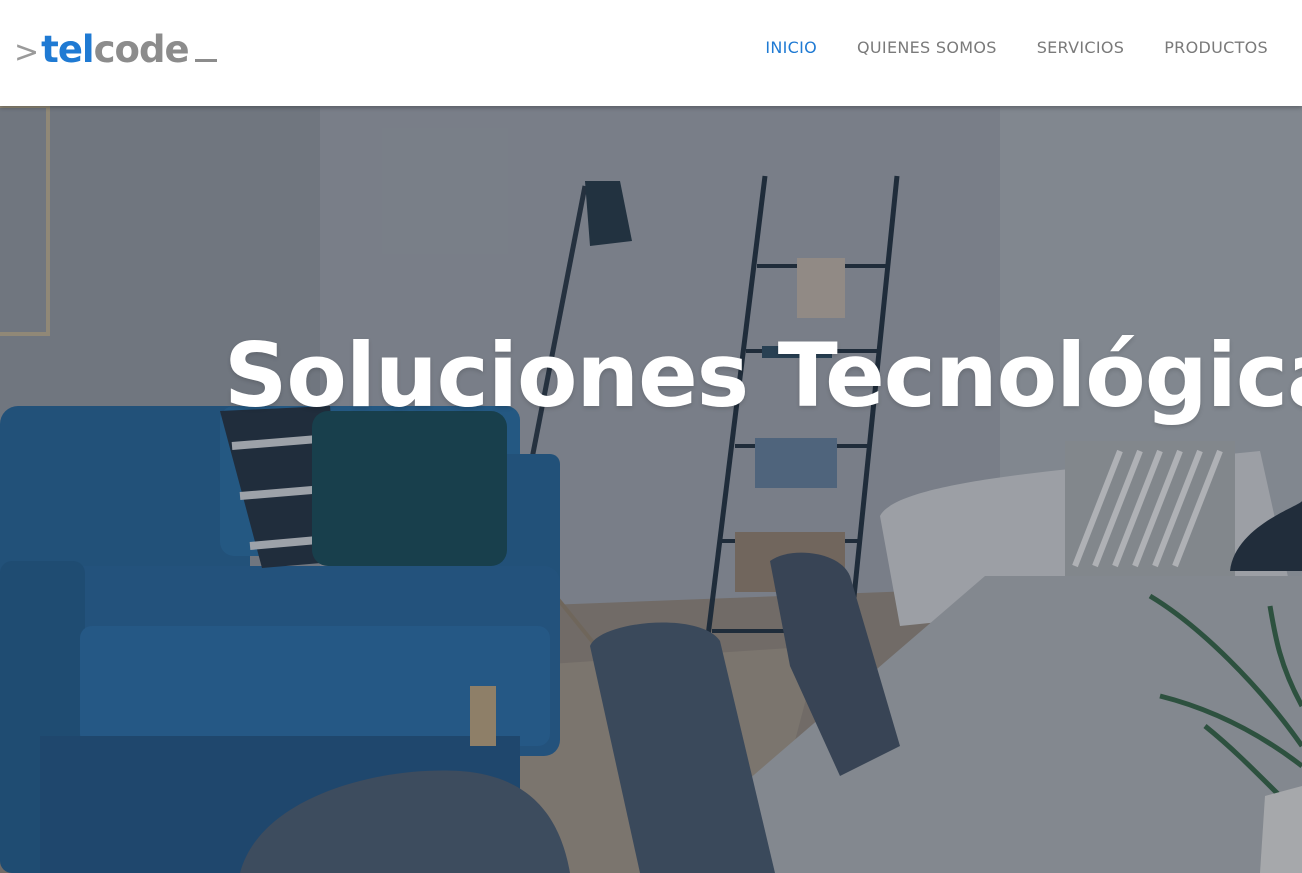 The image size is (1302, 873). I want to click on nav-item-inicio: INICIO, so click(791, 47).